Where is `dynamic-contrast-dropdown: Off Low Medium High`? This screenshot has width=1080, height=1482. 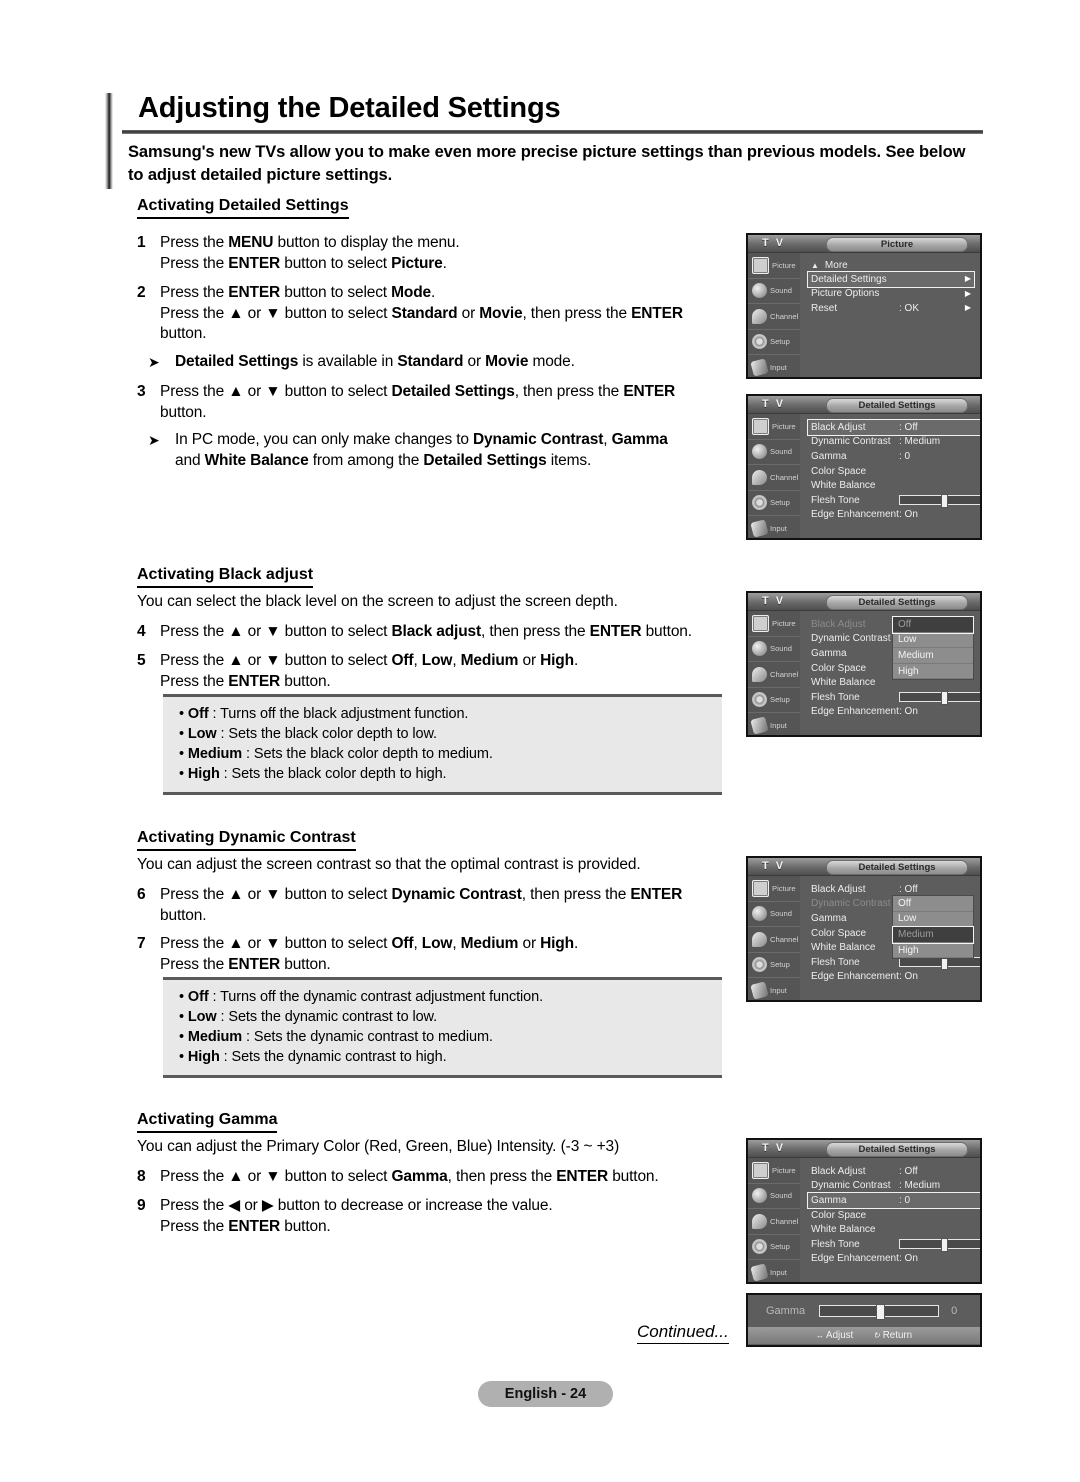 dynamic-contrast-dropdown: Off Low Medium High is located at coordinates (933, 927).